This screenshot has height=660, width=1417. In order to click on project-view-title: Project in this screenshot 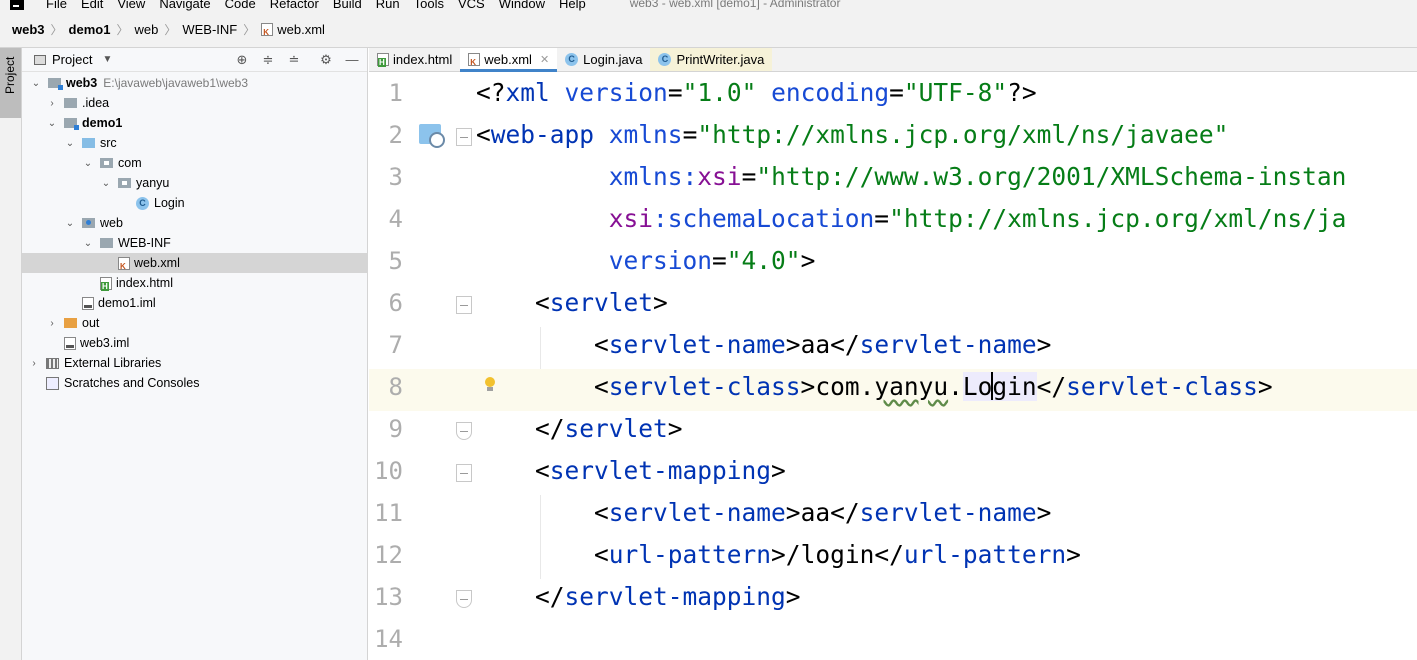, I will do `click(72, 59)`.